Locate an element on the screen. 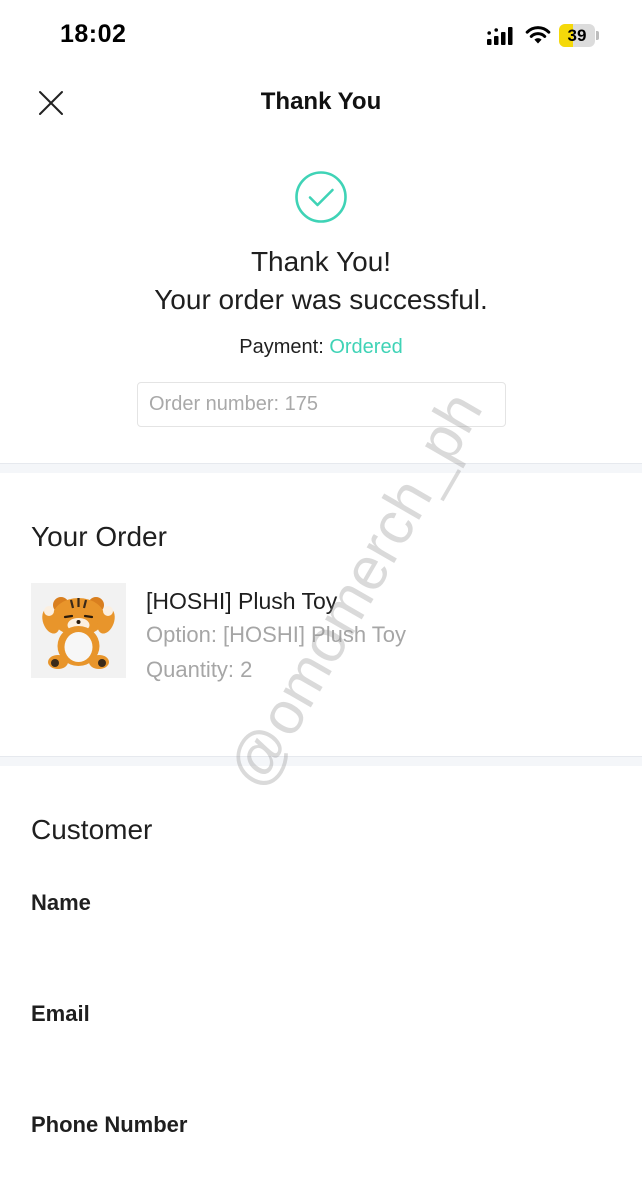 The height and width of the screenshot is (1200, 642). payment-label: Payment: is located at coordinates (281, 347).